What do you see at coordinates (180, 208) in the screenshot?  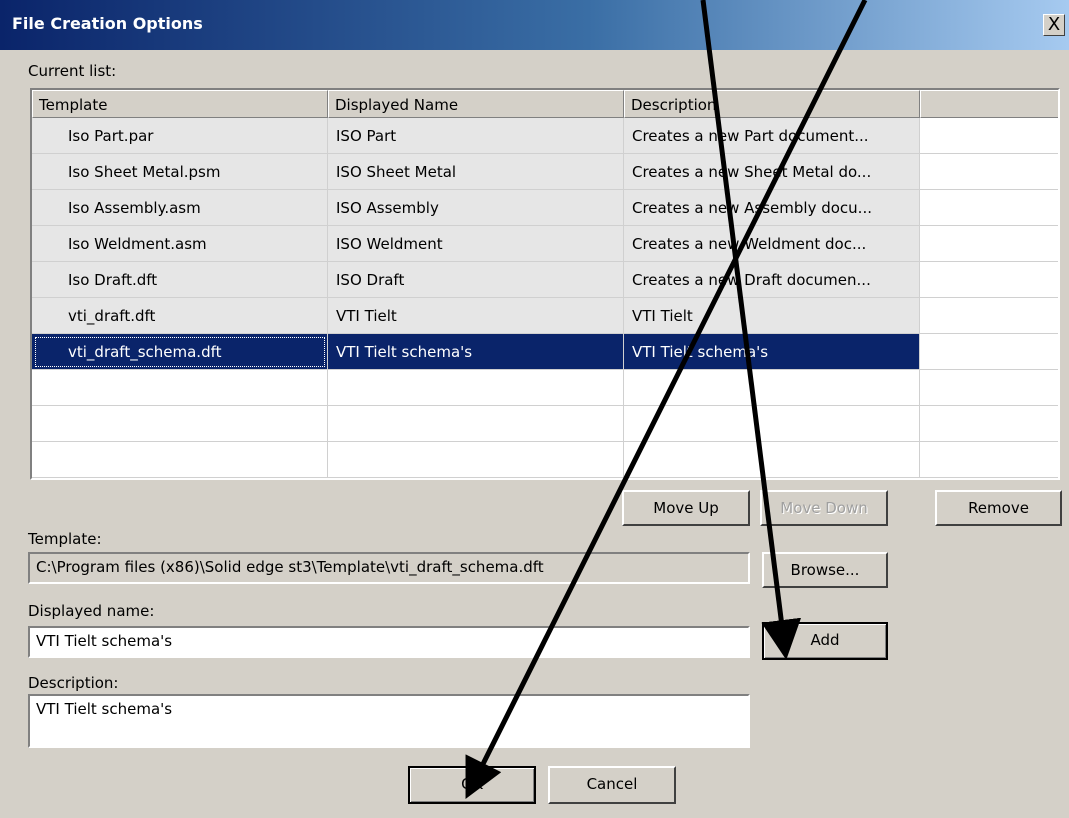 I see `cell-template: Iso Assembly.asm` at bounding box center [180, 208].